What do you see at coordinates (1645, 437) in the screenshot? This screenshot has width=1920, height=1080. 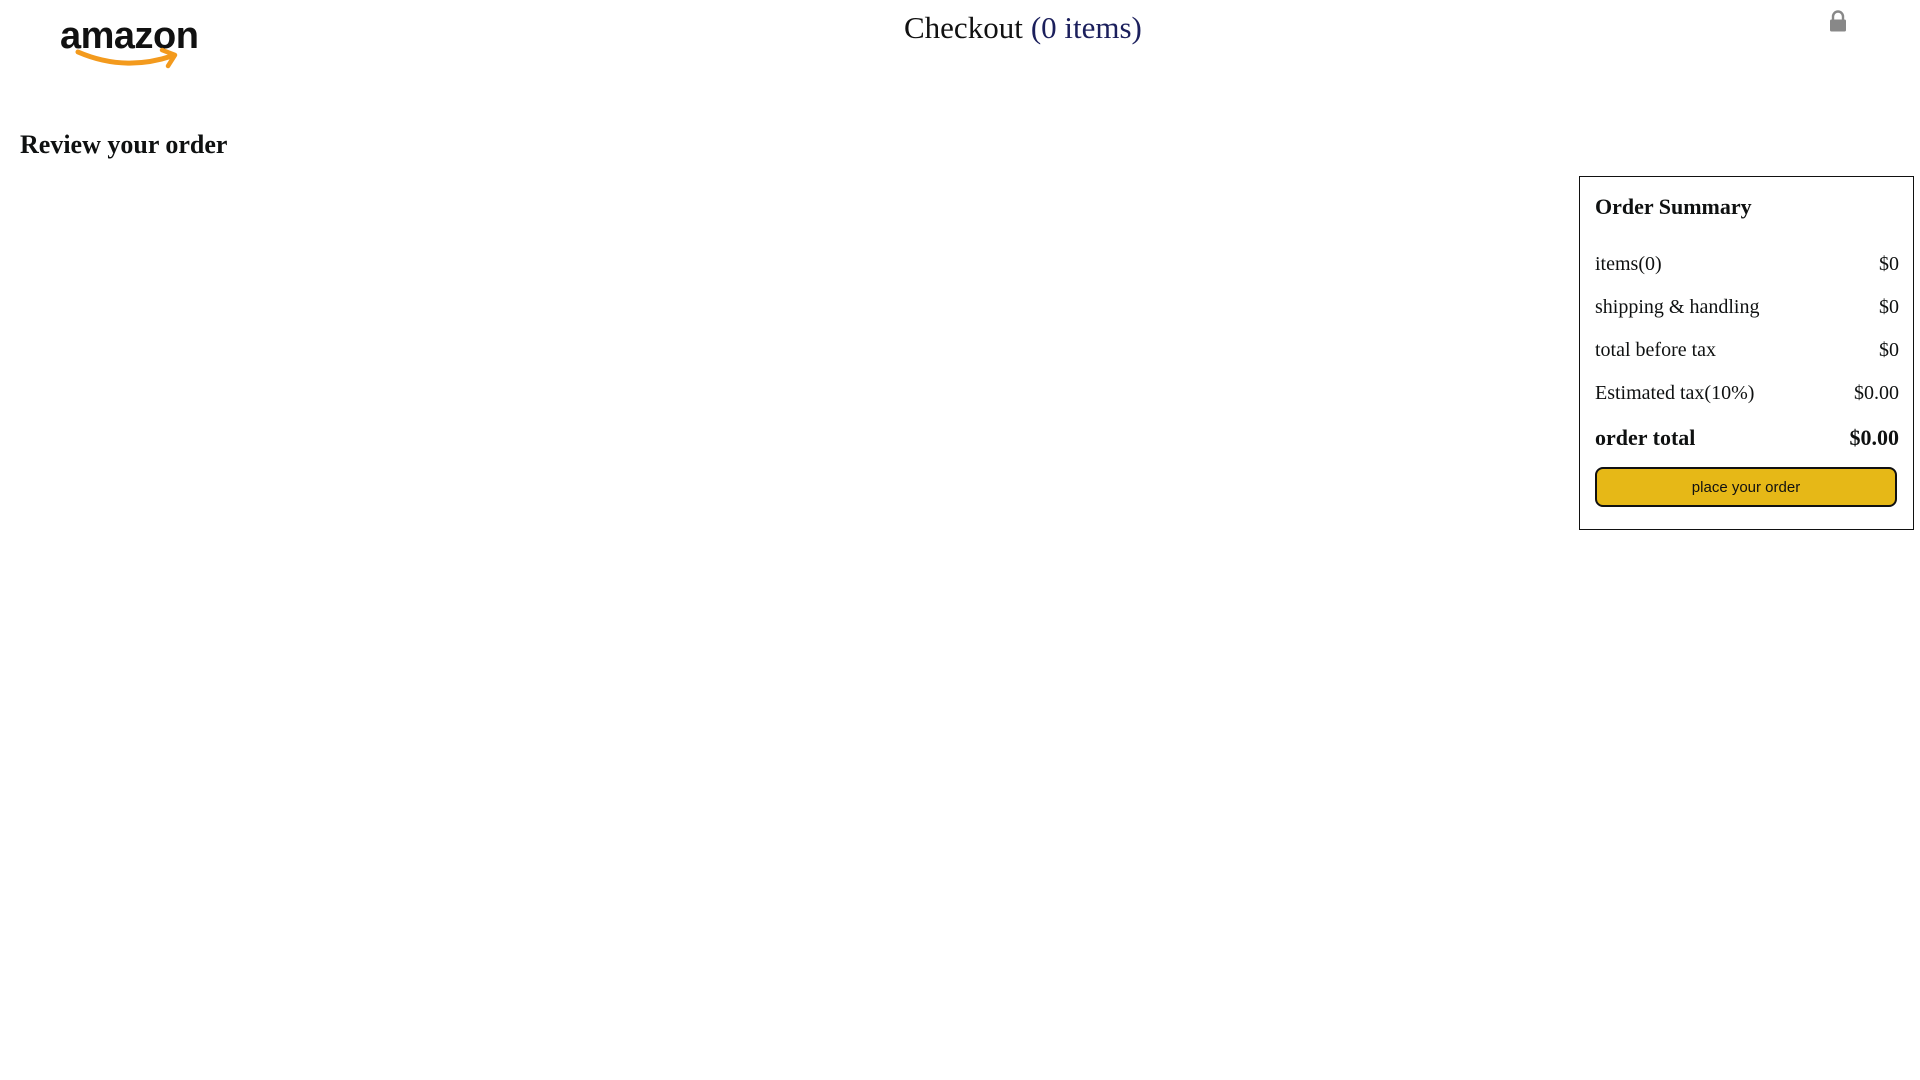 I see `order-total-label: order total` at bounding box center [1645, 437].